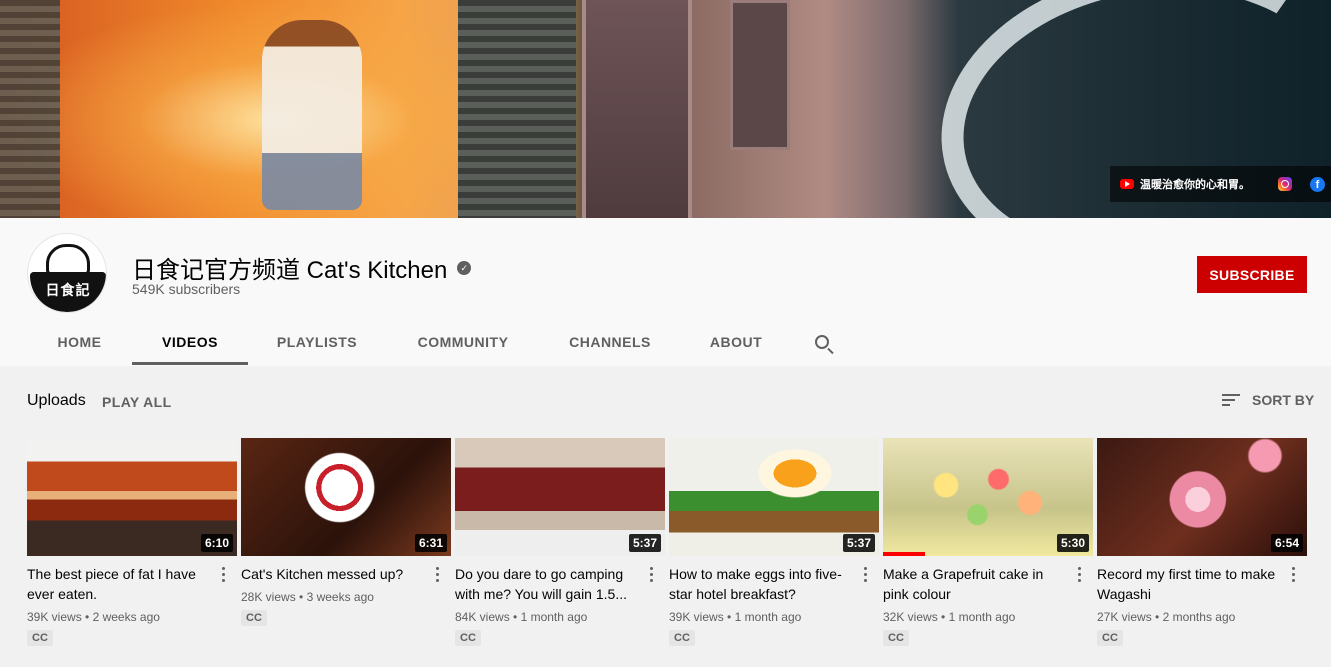  Describe the element at coordinates (1202, 497) in the screenshot. I see `video-thumbnail: 6:54` at that location.